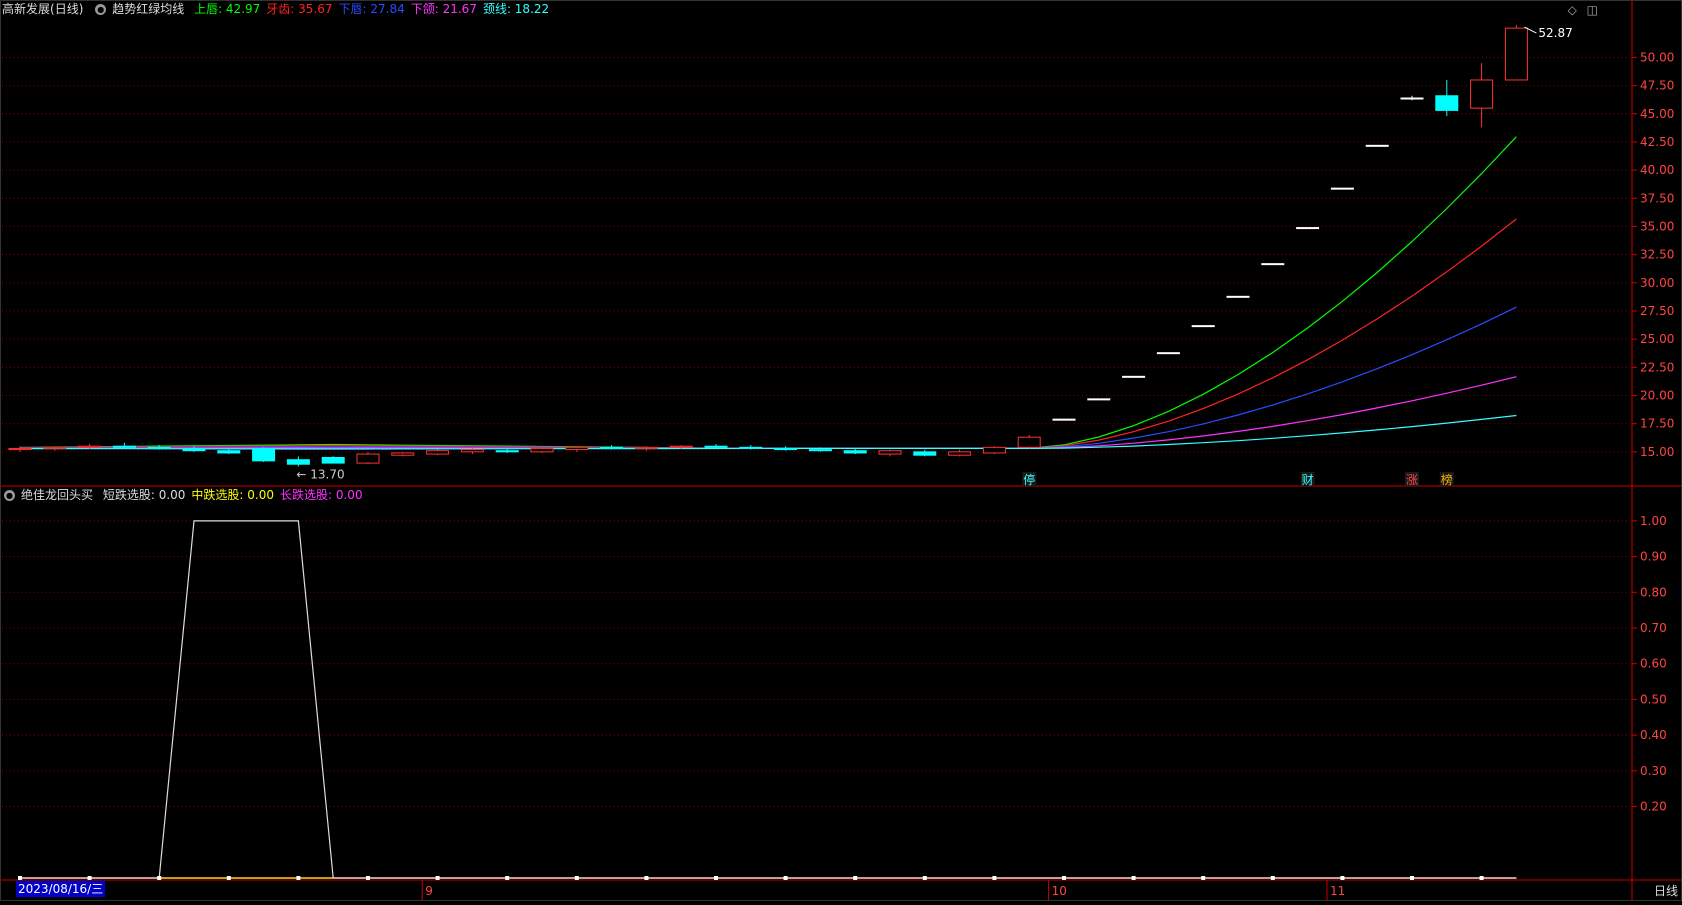 The image size is (1682, 905). What do you see at coordinates (1592, 10) in the screenshot?
I see `window-icon: ◫` at bounding box center [1592, 10].